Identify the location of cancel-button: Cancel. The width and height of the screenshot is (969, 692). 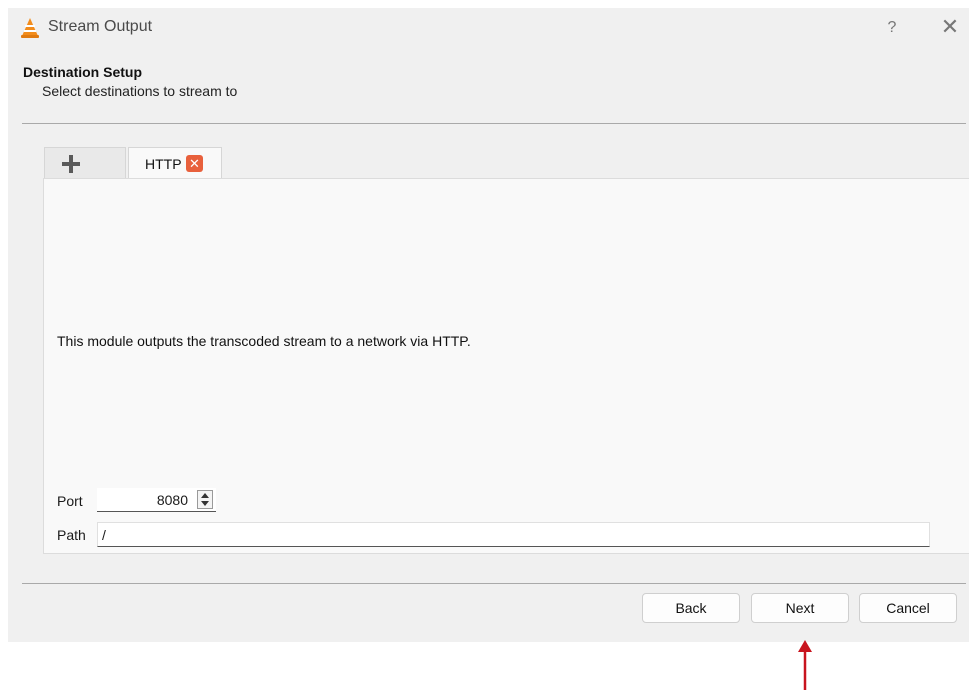
(908, 608).